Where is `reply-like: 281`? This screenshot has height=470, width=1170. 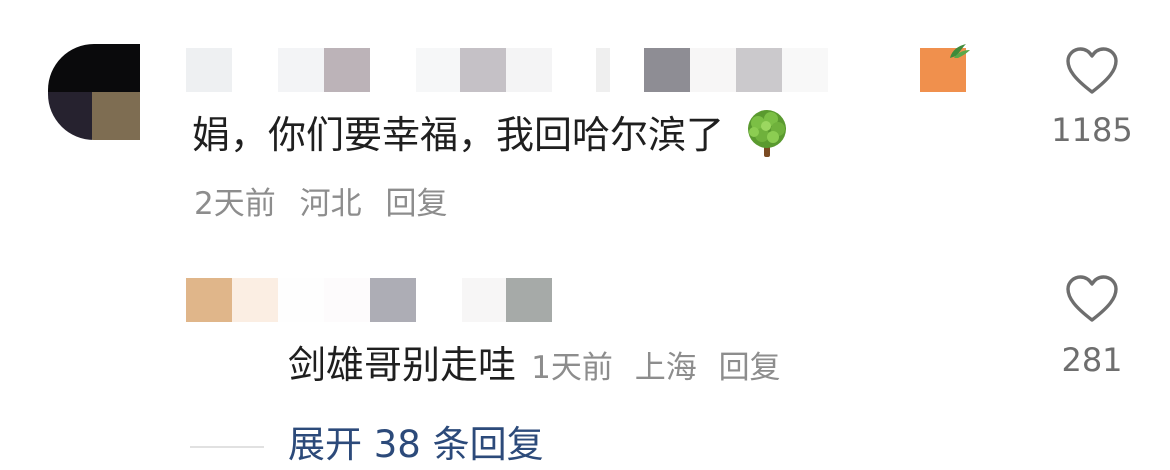 reply-like: 281 is located at coordinates (1092, 327).